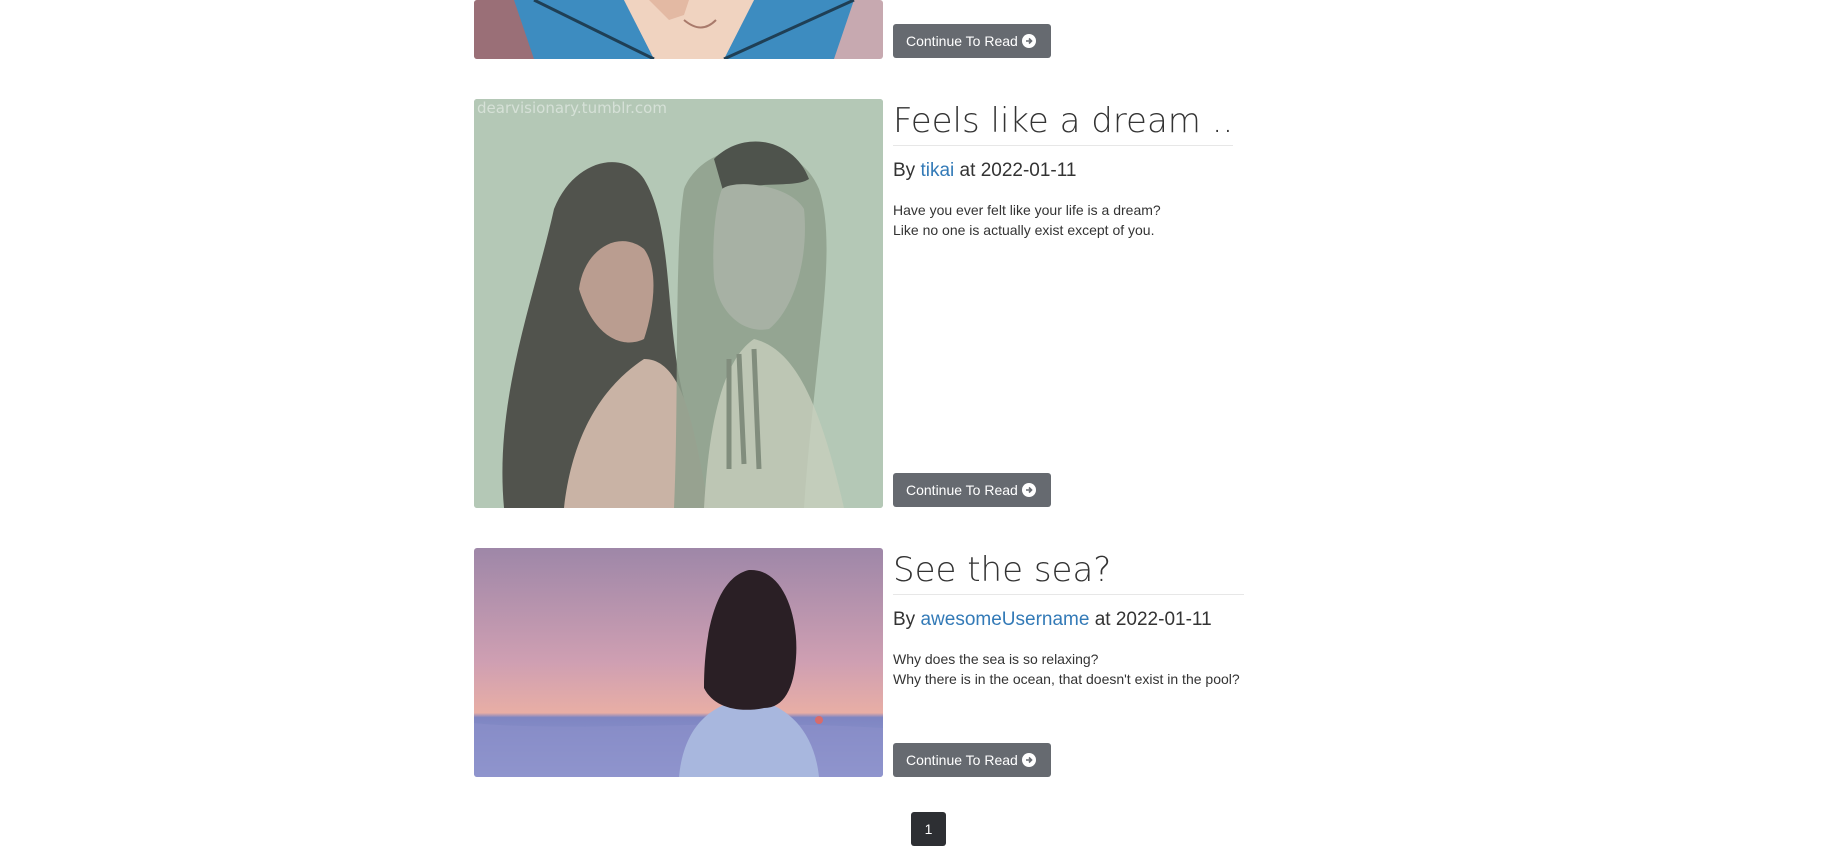  I want to click on post-byline: By tikai at 2022-01-11, so click(1068, 171).